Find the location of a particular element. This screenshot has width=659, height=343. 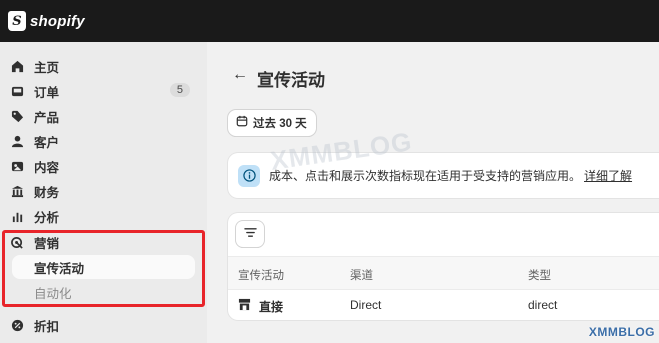

watermark-corner: XMMBLOG is located at coordinates (621, 332).